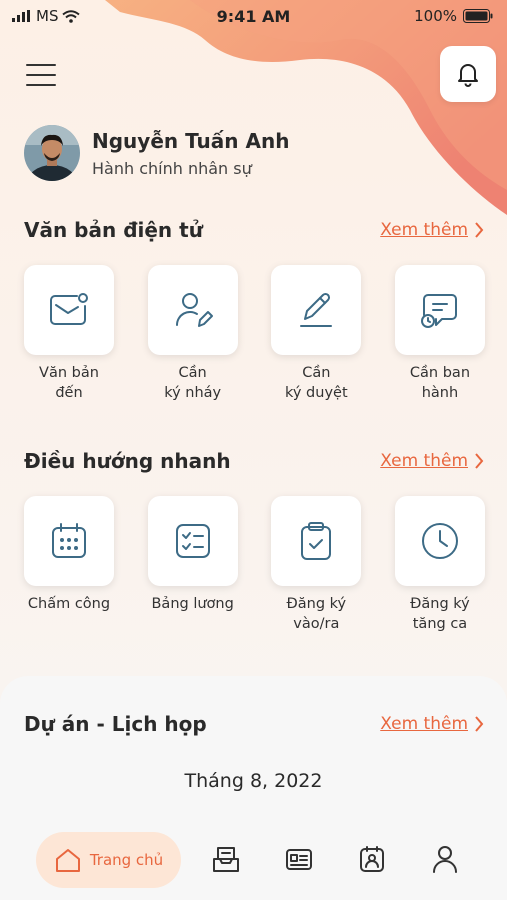 The height and width of the screenshot is (900, 507). I want to click on tab-inbox, so click(226, 859).